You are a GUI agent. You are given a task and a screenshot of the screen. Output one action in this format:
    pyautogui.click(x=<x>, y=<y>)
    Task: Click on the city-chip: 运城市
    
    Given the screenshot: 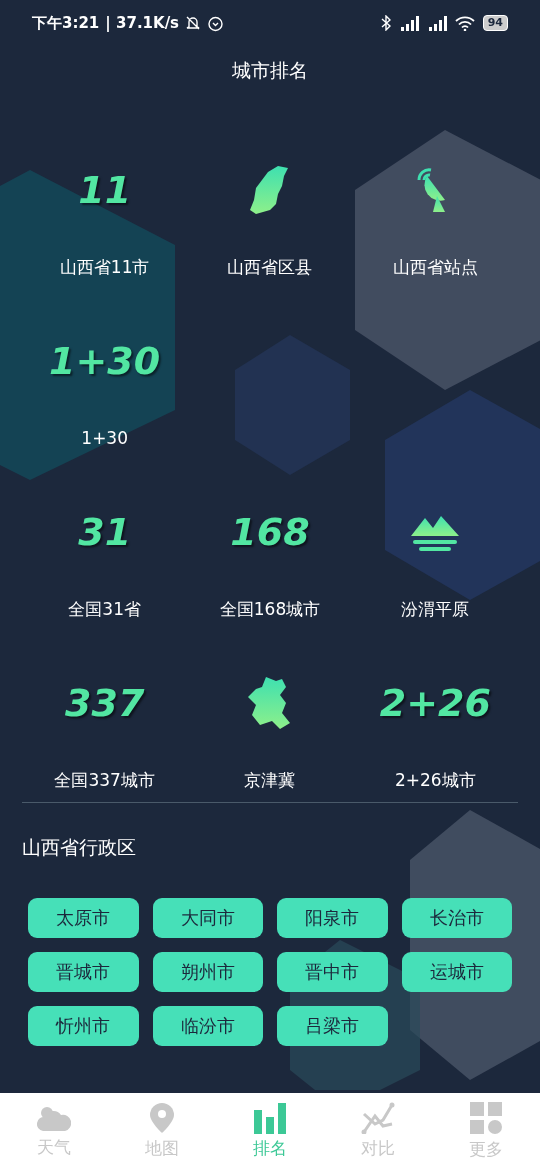 What is the action you would take?
    pyautogui.click(x=456, y=971)
    